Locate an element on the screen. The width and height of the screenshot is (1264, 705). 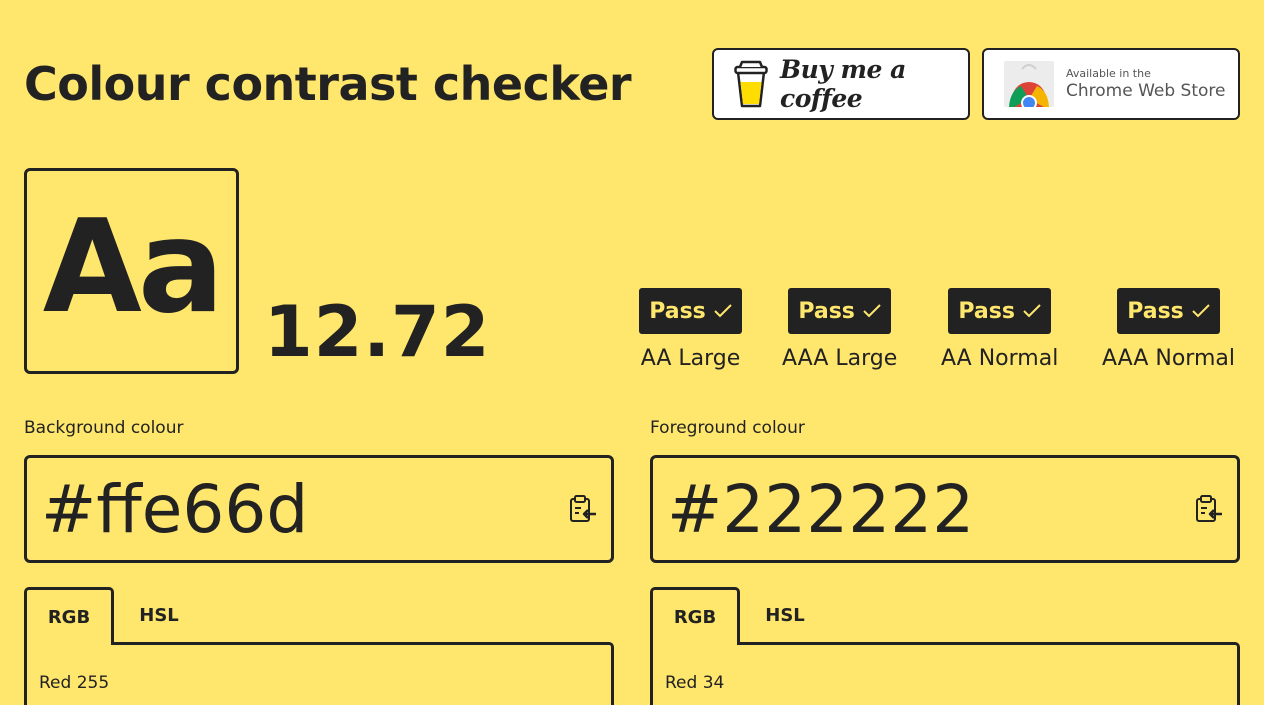
check-aaa-large: Pass AAA Large is located at coordinates (839, 329).